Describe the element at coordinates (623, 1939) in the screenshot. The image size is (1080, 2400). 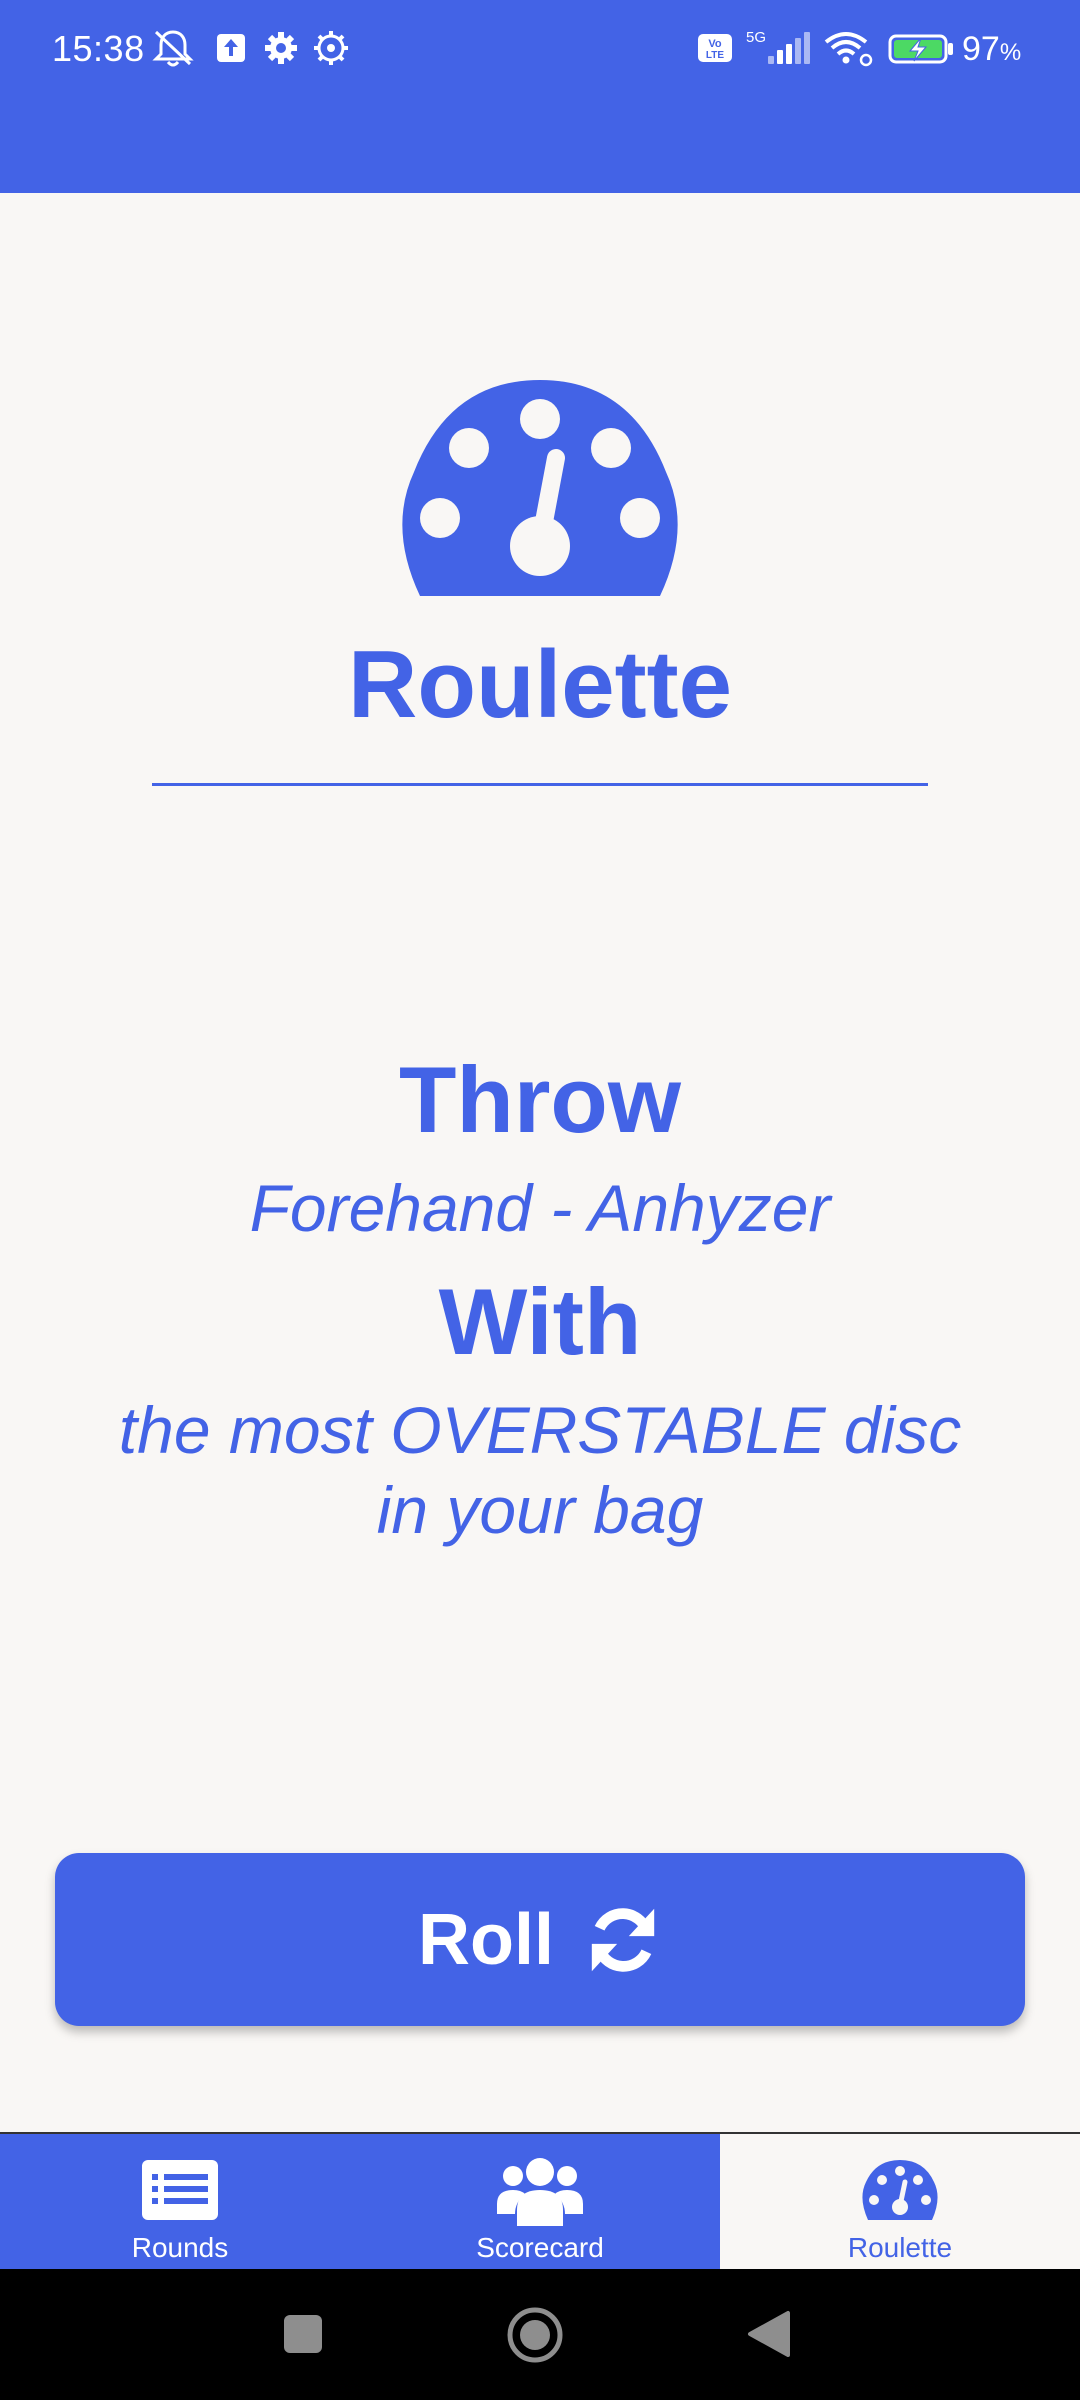
I see `refresh-icon` at that location.